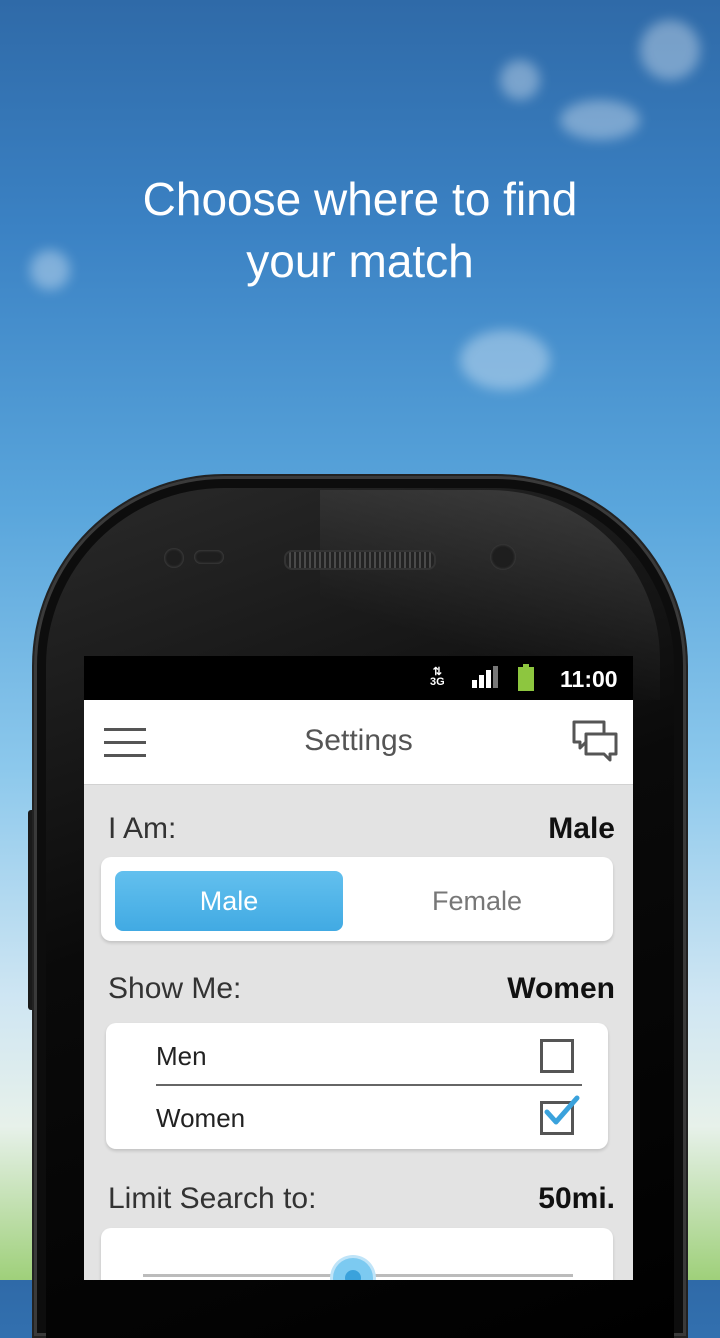 This screenshot has width=720, height=1338. What do you see at coordinates (360, 230) in the screenshot?
I see `headline: Choose where to find your match` at bounding box center [360, 230].